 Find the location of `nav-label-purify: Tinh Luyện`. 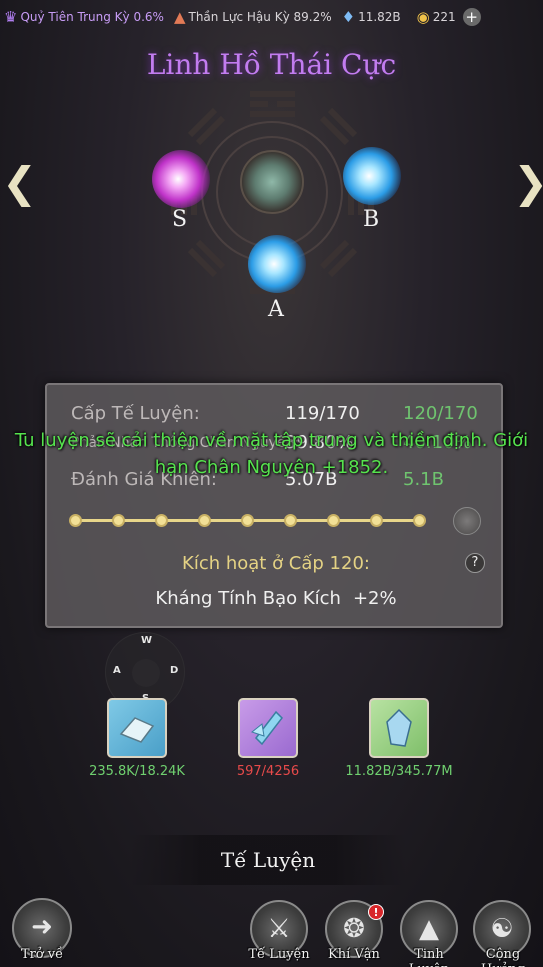

nav-label-purify: Tinh Luyện is located at coordinates (429, 957).